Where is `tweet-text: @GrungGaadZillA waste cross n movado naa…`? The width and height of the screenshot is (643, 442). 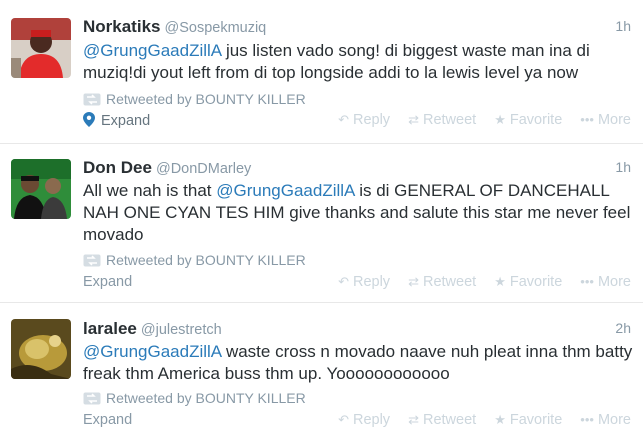 tweet-text: @GrungGaadZillA waste cross n movado naa… is located at coordinates (358, 362).